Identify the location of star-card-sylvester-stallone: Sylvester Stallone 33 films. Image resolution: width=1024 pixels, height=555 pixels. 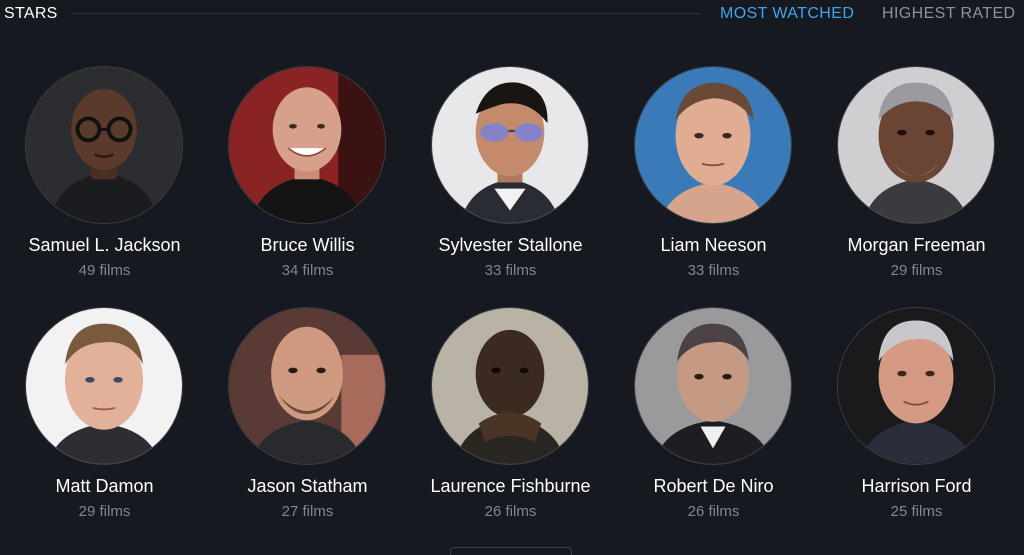
(510, 182).